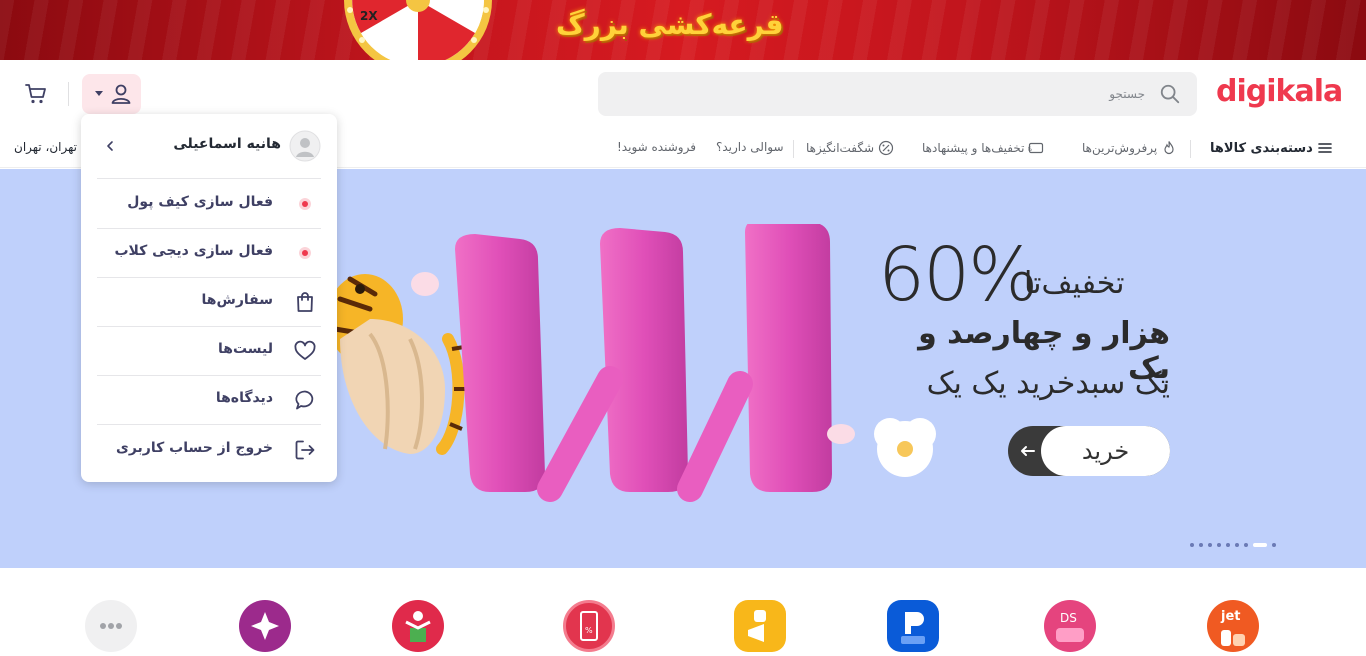 The width and height of the screenshot is (1366, 656). What do you see at coordinates (1230, 616) in the screenshot?
I see `jet-label: jet` at bounding box center [1230, 616].